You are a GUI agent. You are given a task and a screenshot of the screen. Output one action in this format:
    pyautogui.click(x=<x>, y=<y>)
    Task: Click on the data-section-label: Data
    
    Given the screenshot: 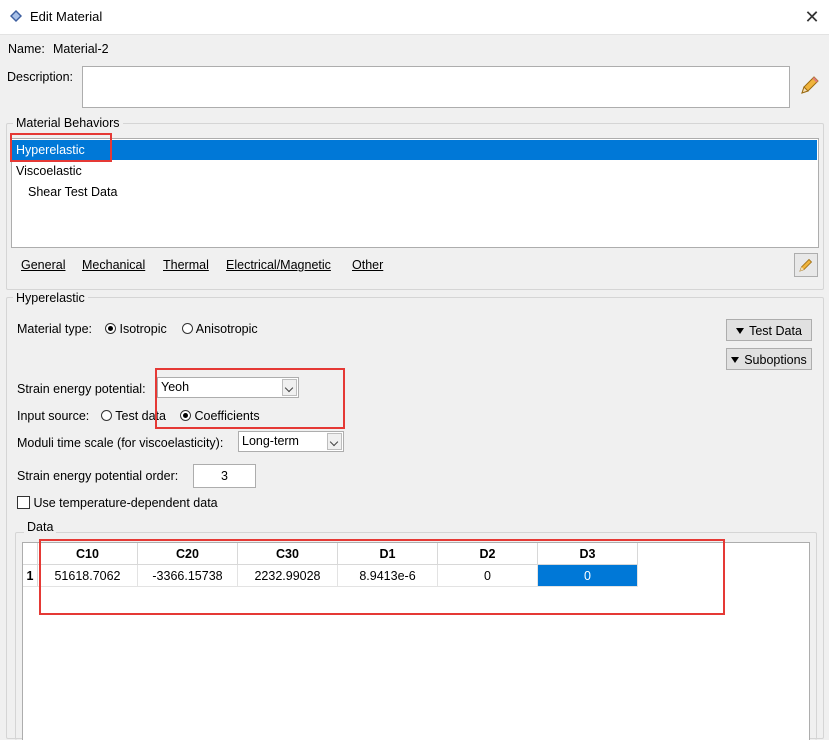 What is the action you would take?
    pyautogui.click(x=40, y=527)
    